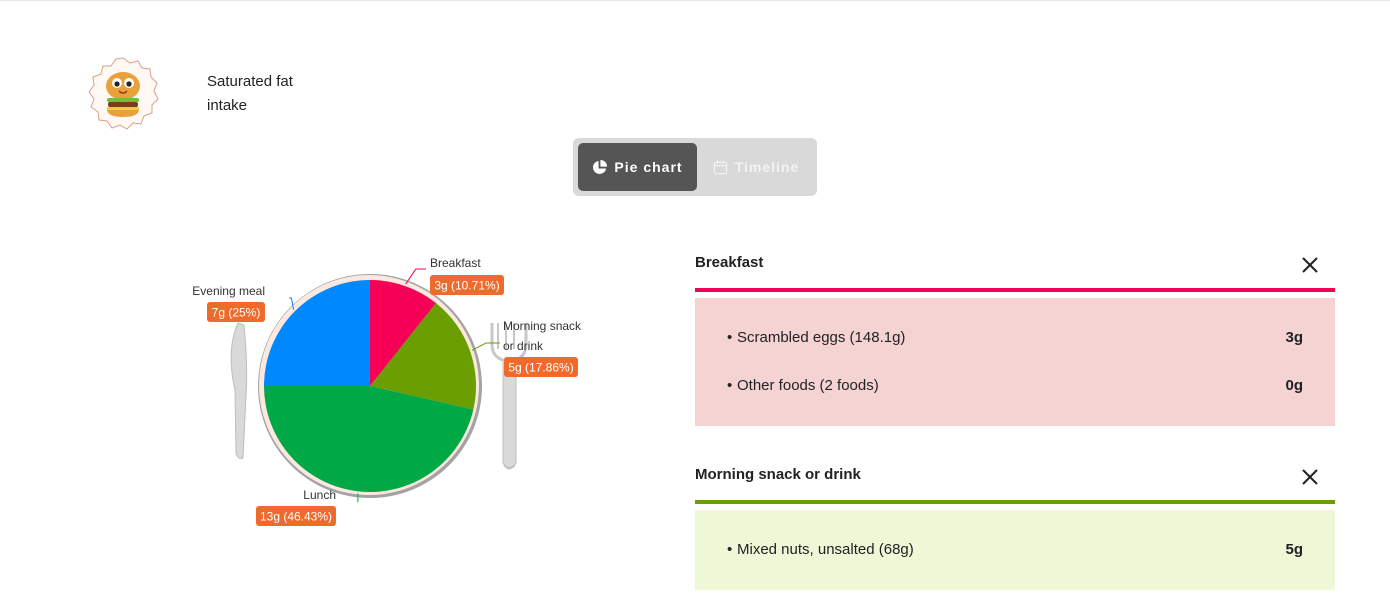  What do you see at coordinates (236, 313) in the screenshot?
I see `value-badge-label: 7g (25%)` at bounding box center [236, 313].